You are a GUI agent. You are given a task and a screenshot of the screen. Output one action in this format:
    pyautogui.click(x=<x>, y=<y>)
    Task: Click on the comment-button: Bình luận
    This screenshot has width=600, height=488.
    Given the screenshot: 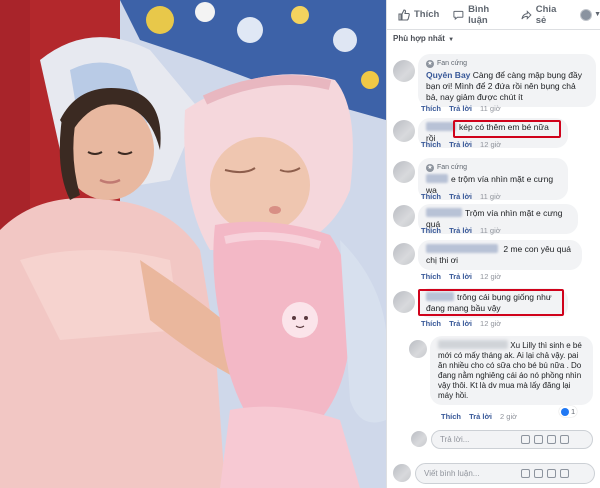 What is the action you would take?
    pyautogui.click(x=480, y=15)
    